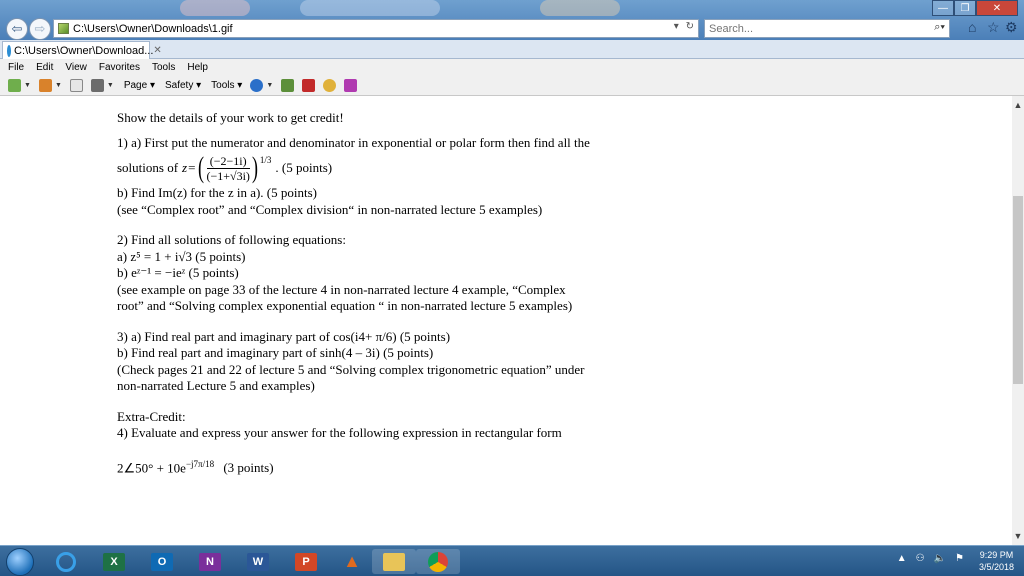  Describe the element at coordinates (940, 558) in the screenshot. I see `volume-icon: 🔈` at that location.